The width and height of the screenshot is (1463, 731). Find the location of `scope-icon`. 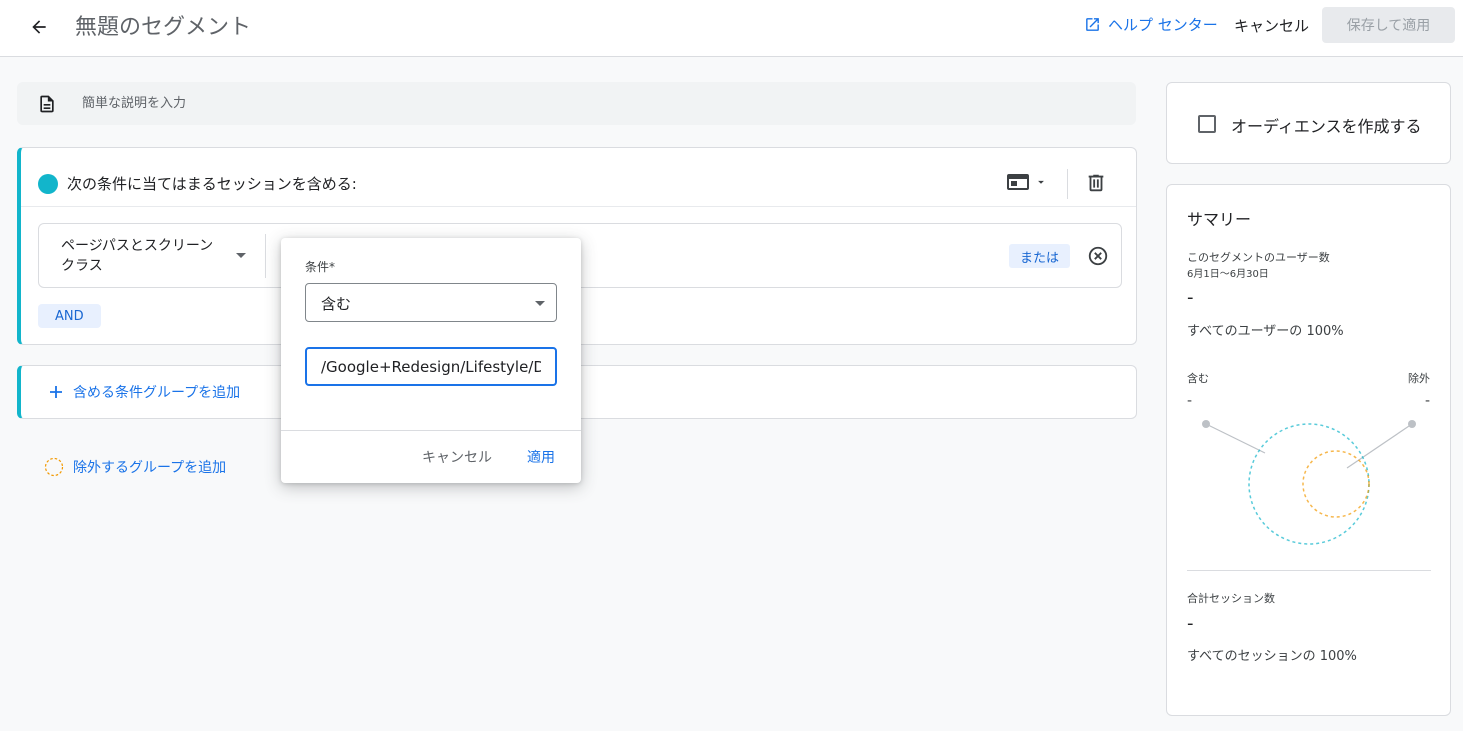

scope-icon is located at coordinates (1018, 182).